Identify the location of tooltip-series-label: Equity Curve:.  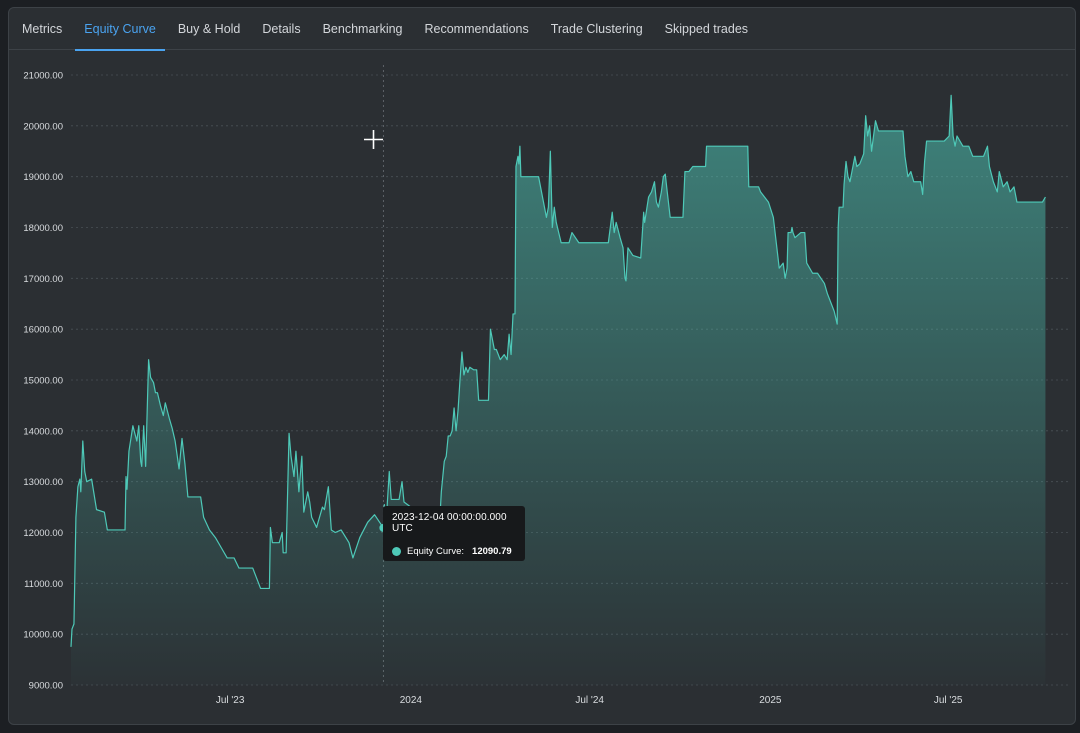
(436, 551).